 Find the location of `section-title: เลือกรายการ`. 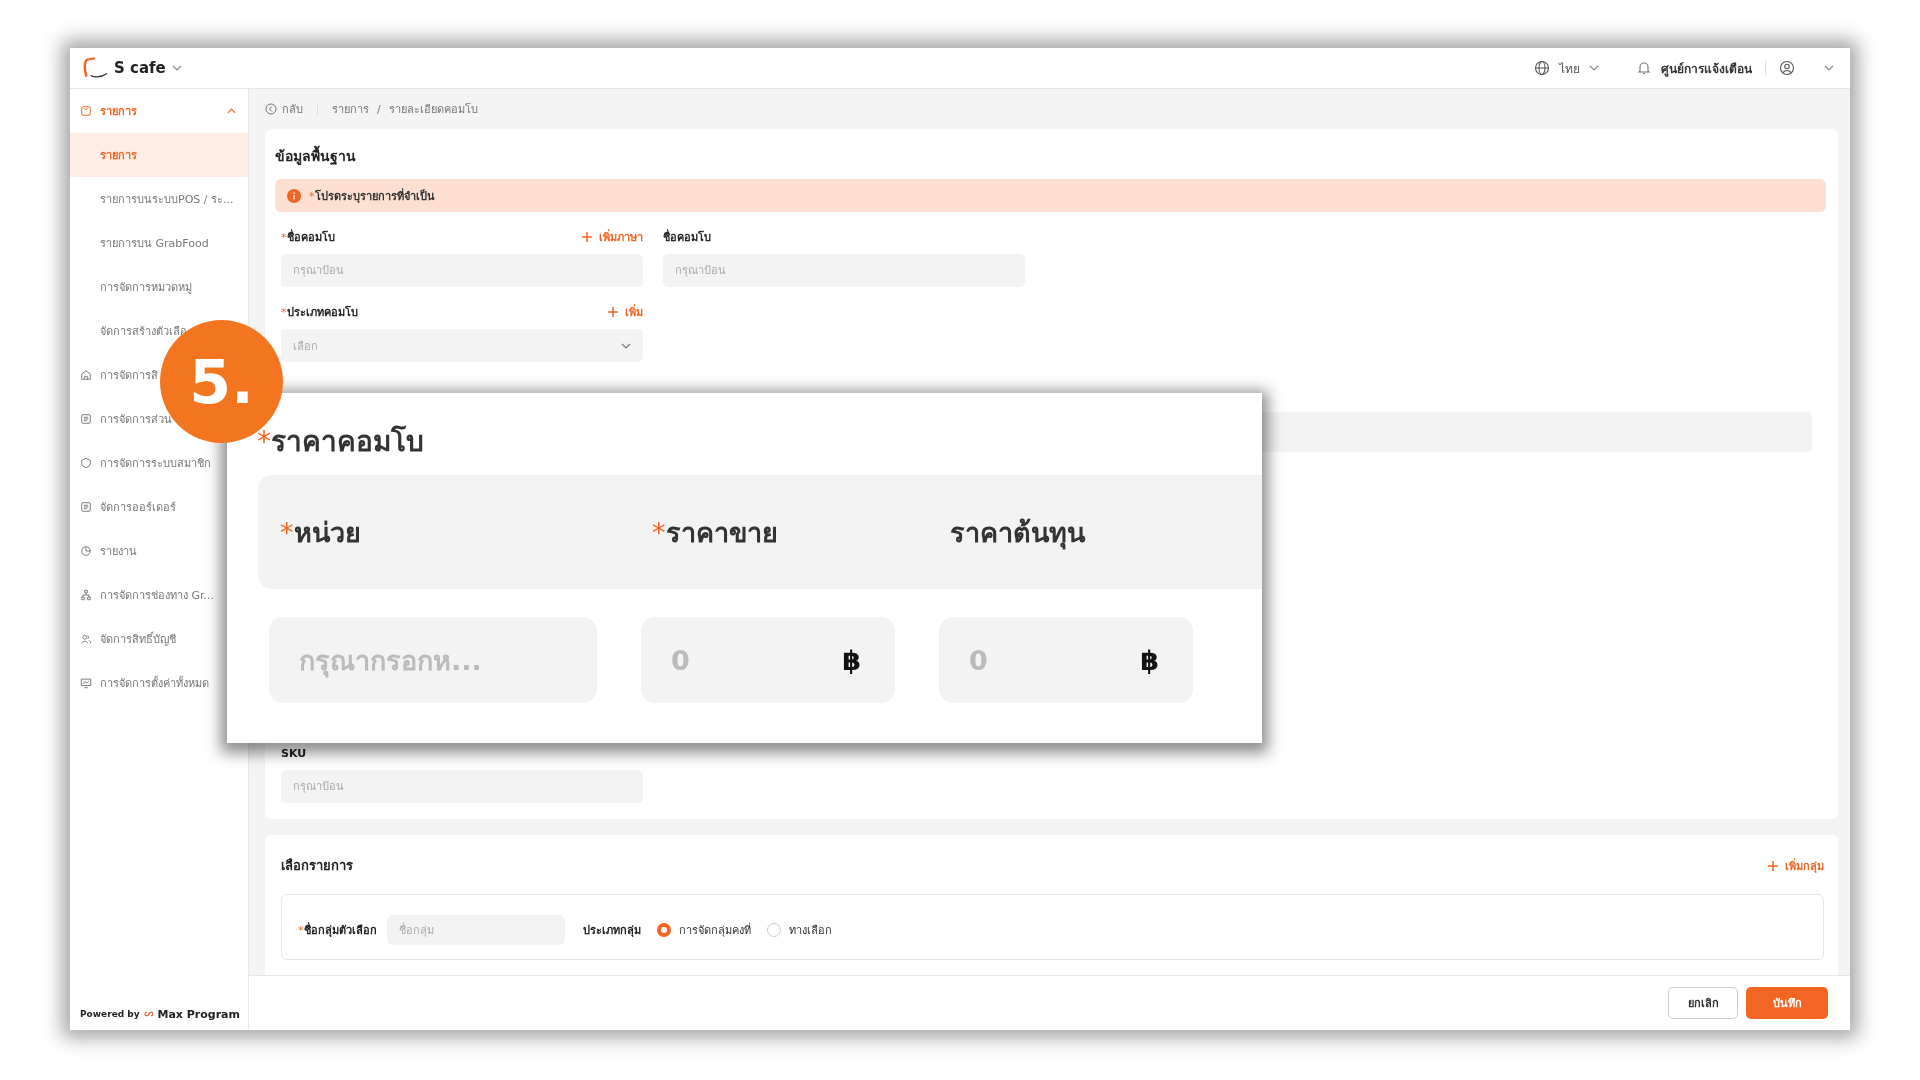

section-title: เลือกรายการ is located at coordinates (317, 866).